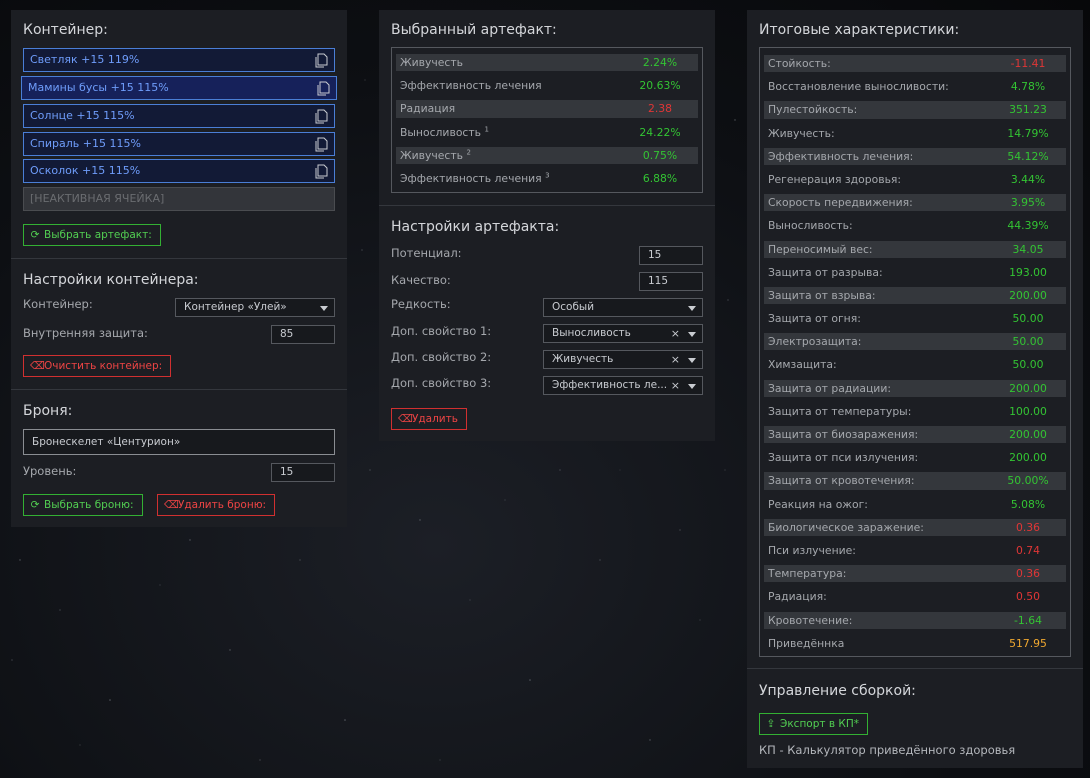 The image size is (1090, 778). What do you see at coordinates (303, 334) in the screenshot?
I see `protection-input: 85` at bounding box center [303, 334].